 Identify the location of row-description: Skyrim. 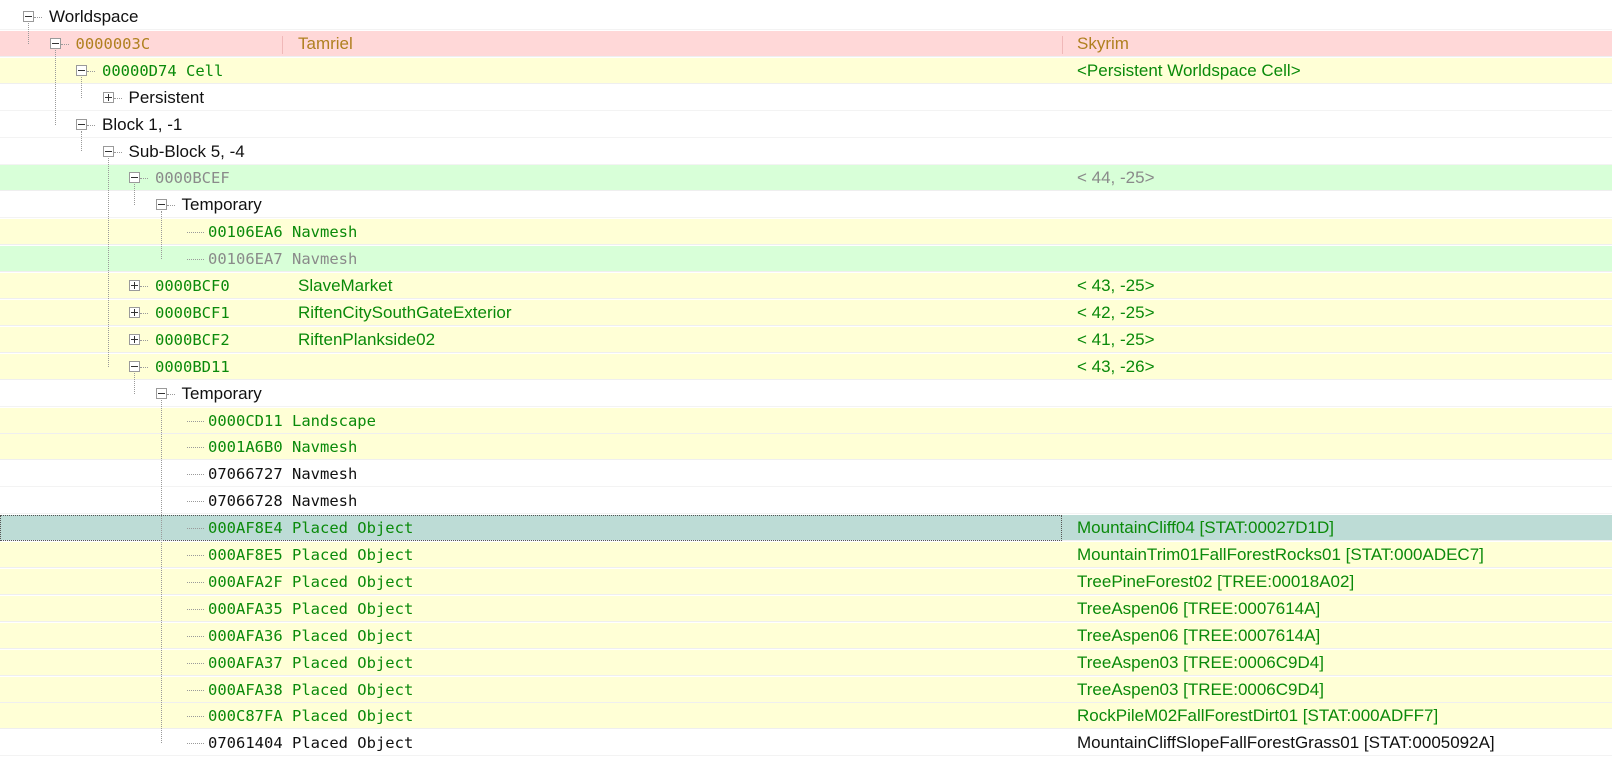
(1103, 43).